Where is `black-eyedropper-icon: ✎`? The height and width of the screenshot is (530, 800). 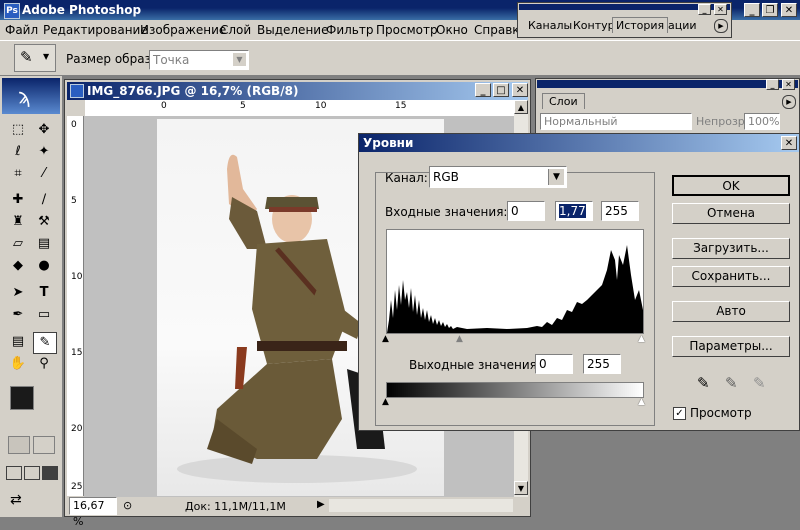 black-eyedropper-icon: ✎ is located at coordinates (703, 383).